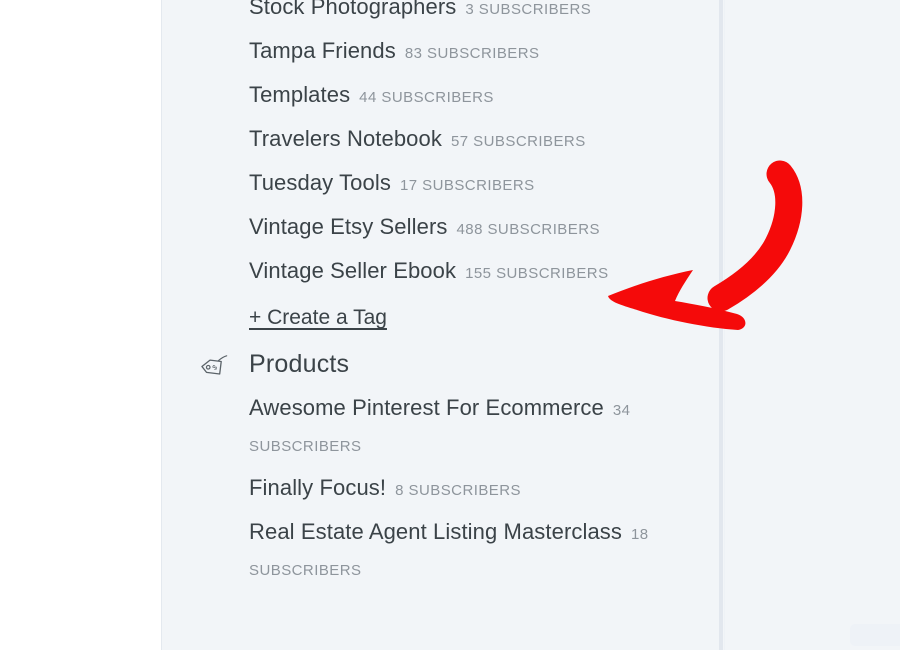 This screenshot has height=650, width=900. I want to click on tag-subscribers: 83 SUBSCRIBERS, so click(472, 53).